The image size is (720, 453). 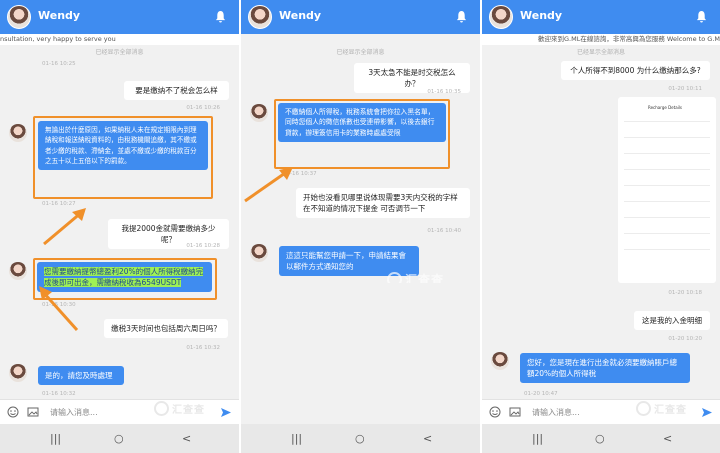 What do you see at coordinates (383, 203) in the screenshot?
I see `sent-message: 开始也没看见哪里说体现需要3天内交税的字样在不知道的情况下提金 可否调节一下` at bounding box center [383, 203].